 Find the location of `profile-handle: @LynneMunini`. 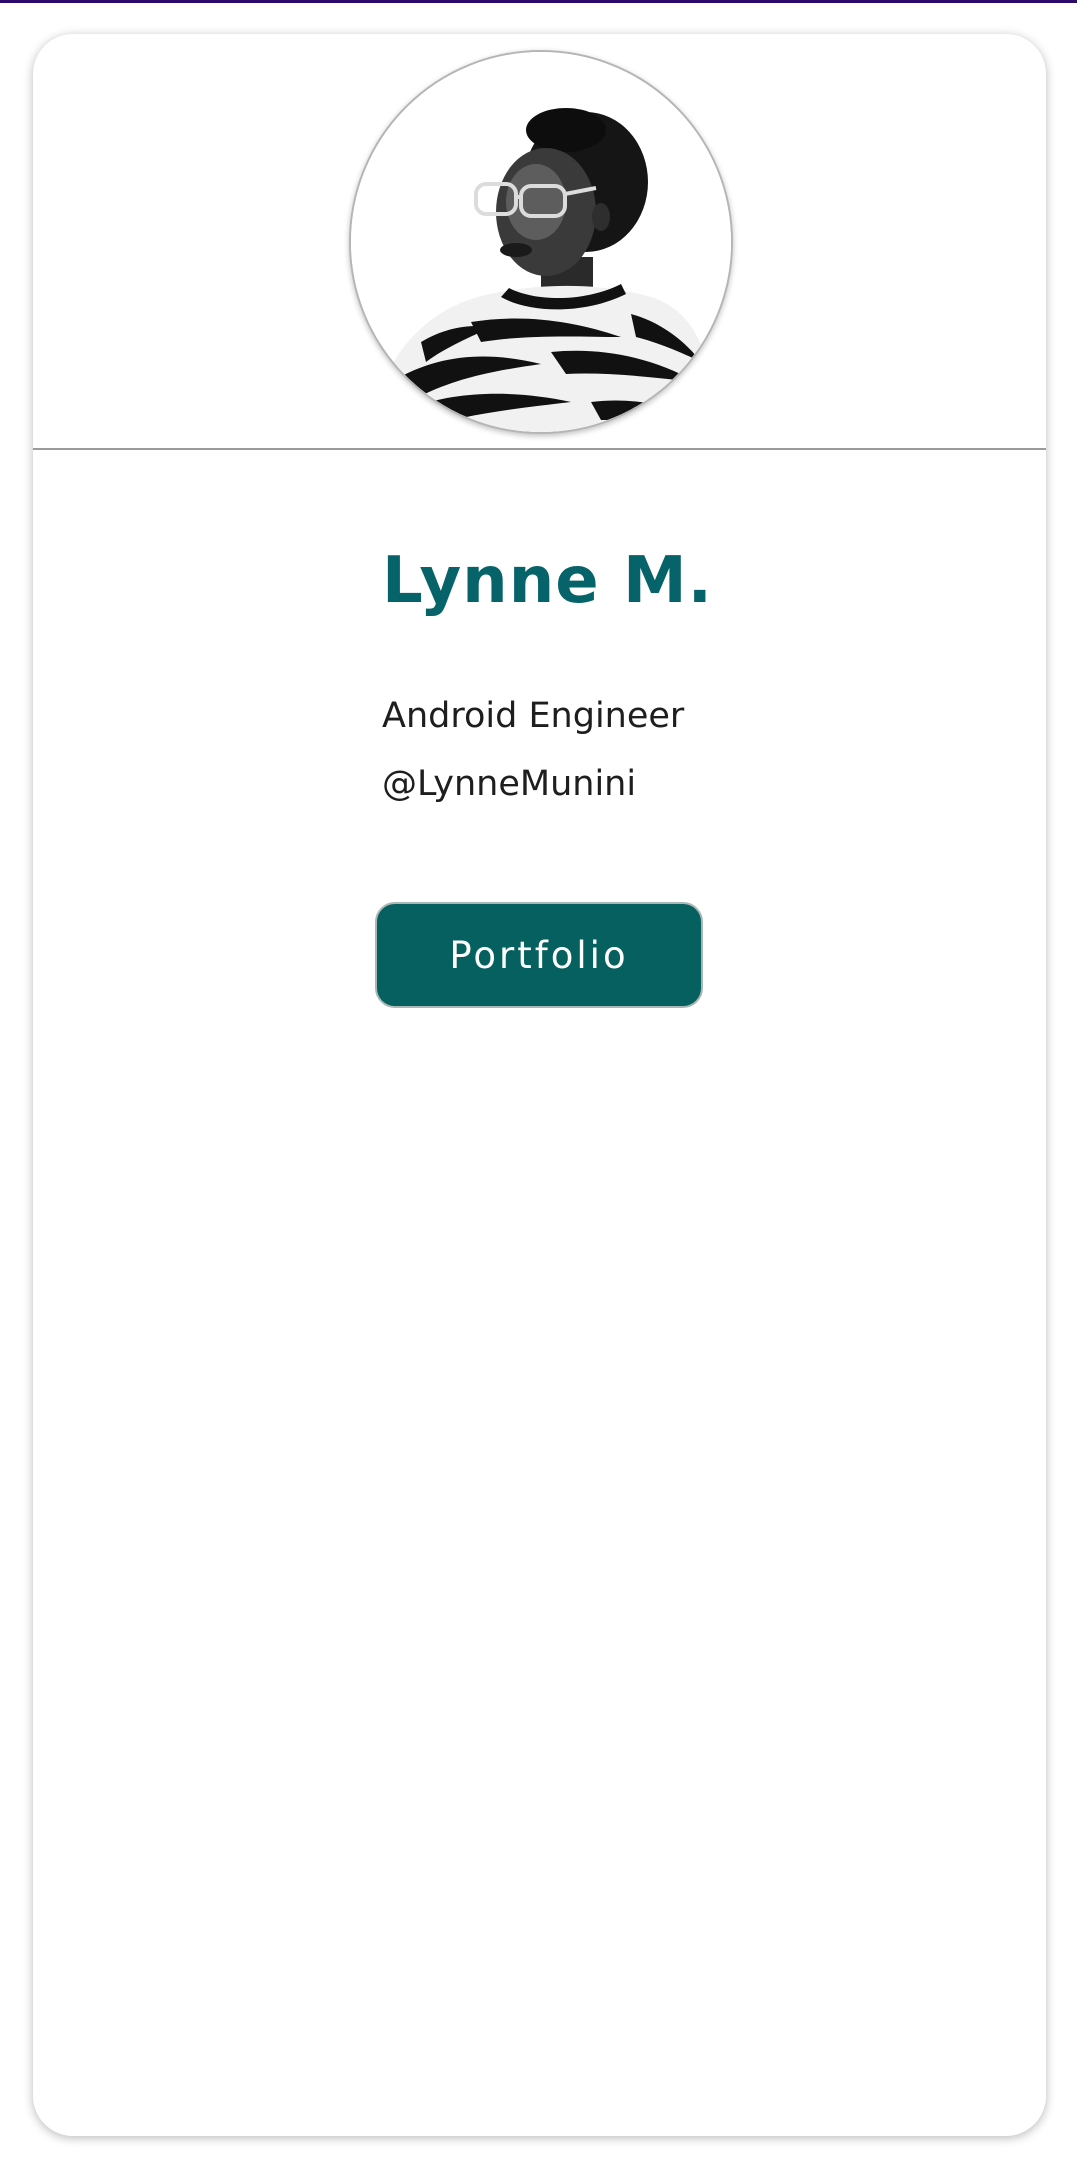

profile-handle: @LynneMunini is located at coordinates (509, 784).